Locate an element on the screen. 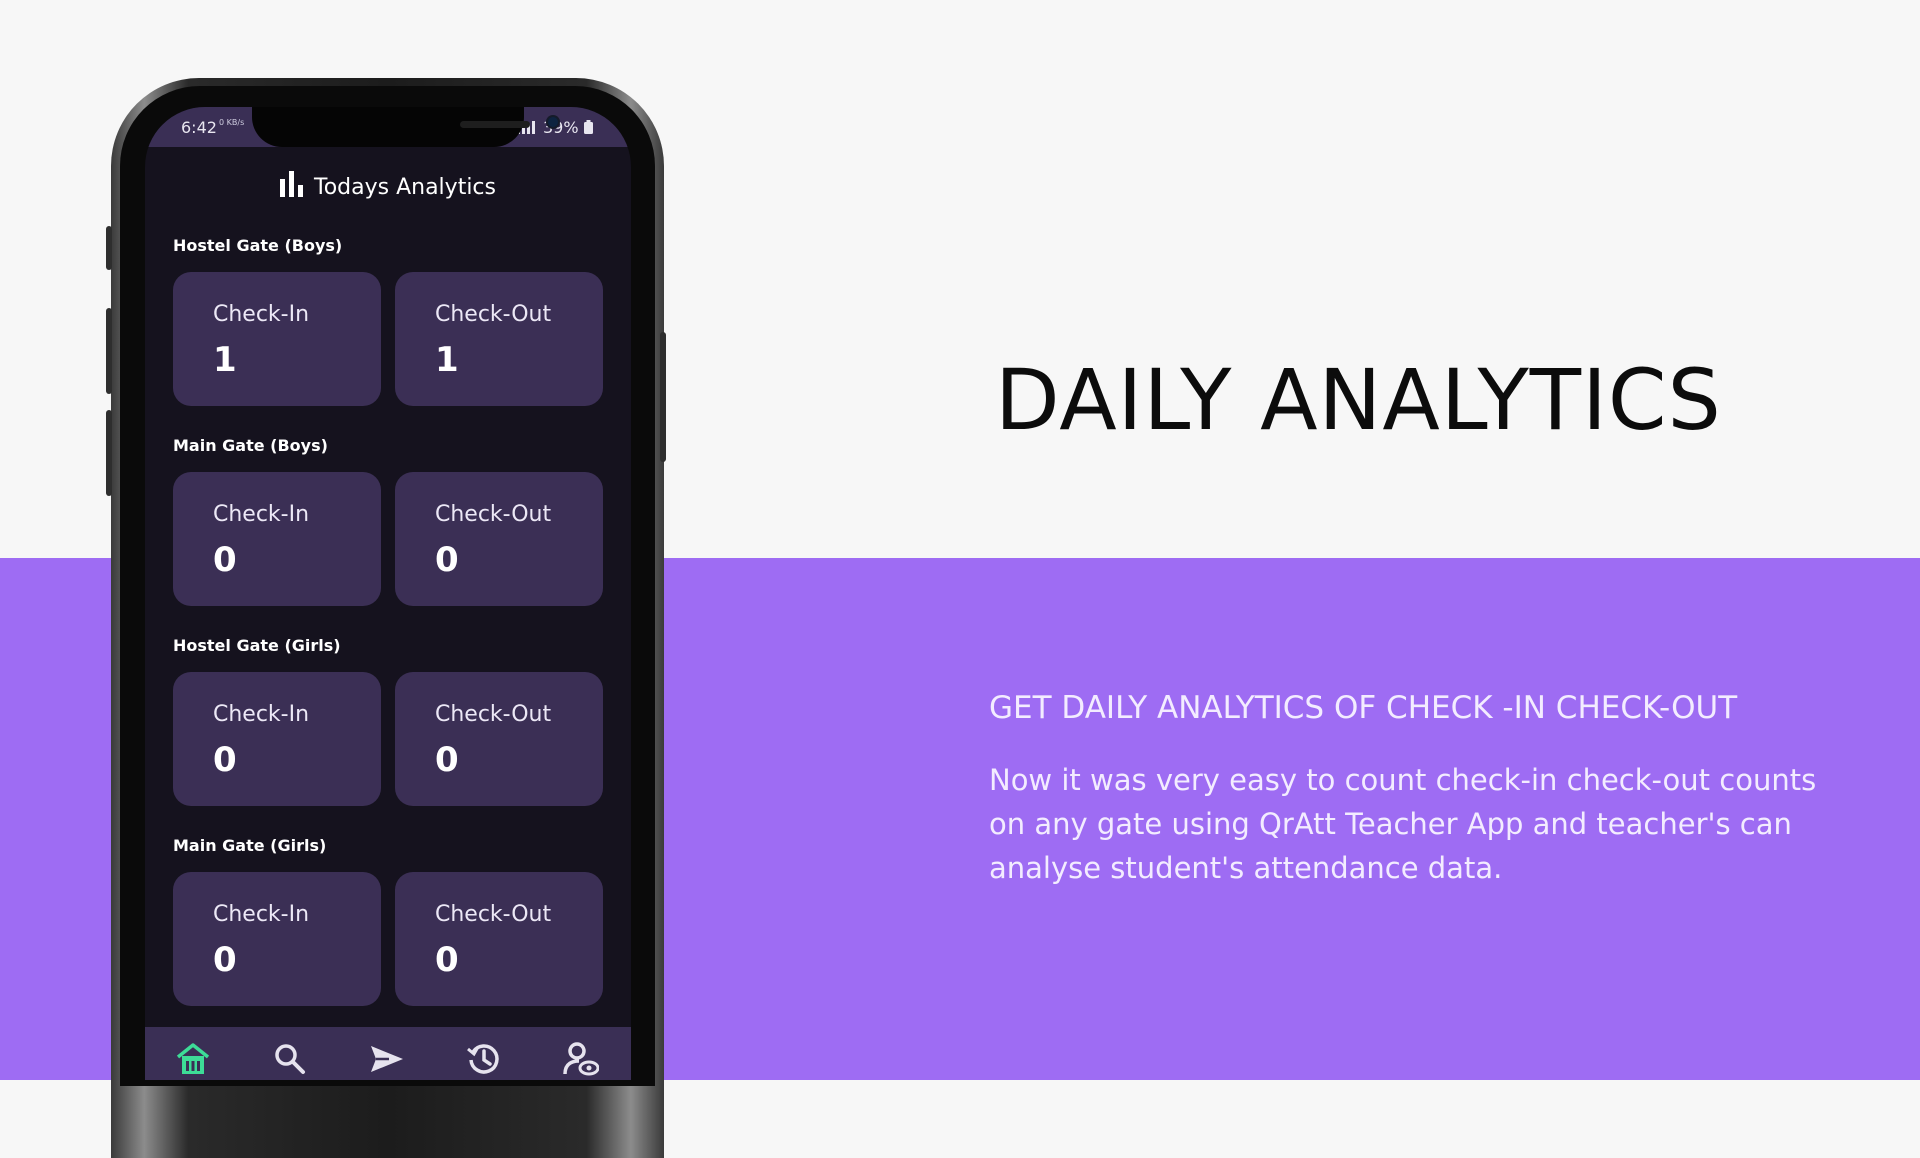  battery-icon is located at coordinates (588, 127).